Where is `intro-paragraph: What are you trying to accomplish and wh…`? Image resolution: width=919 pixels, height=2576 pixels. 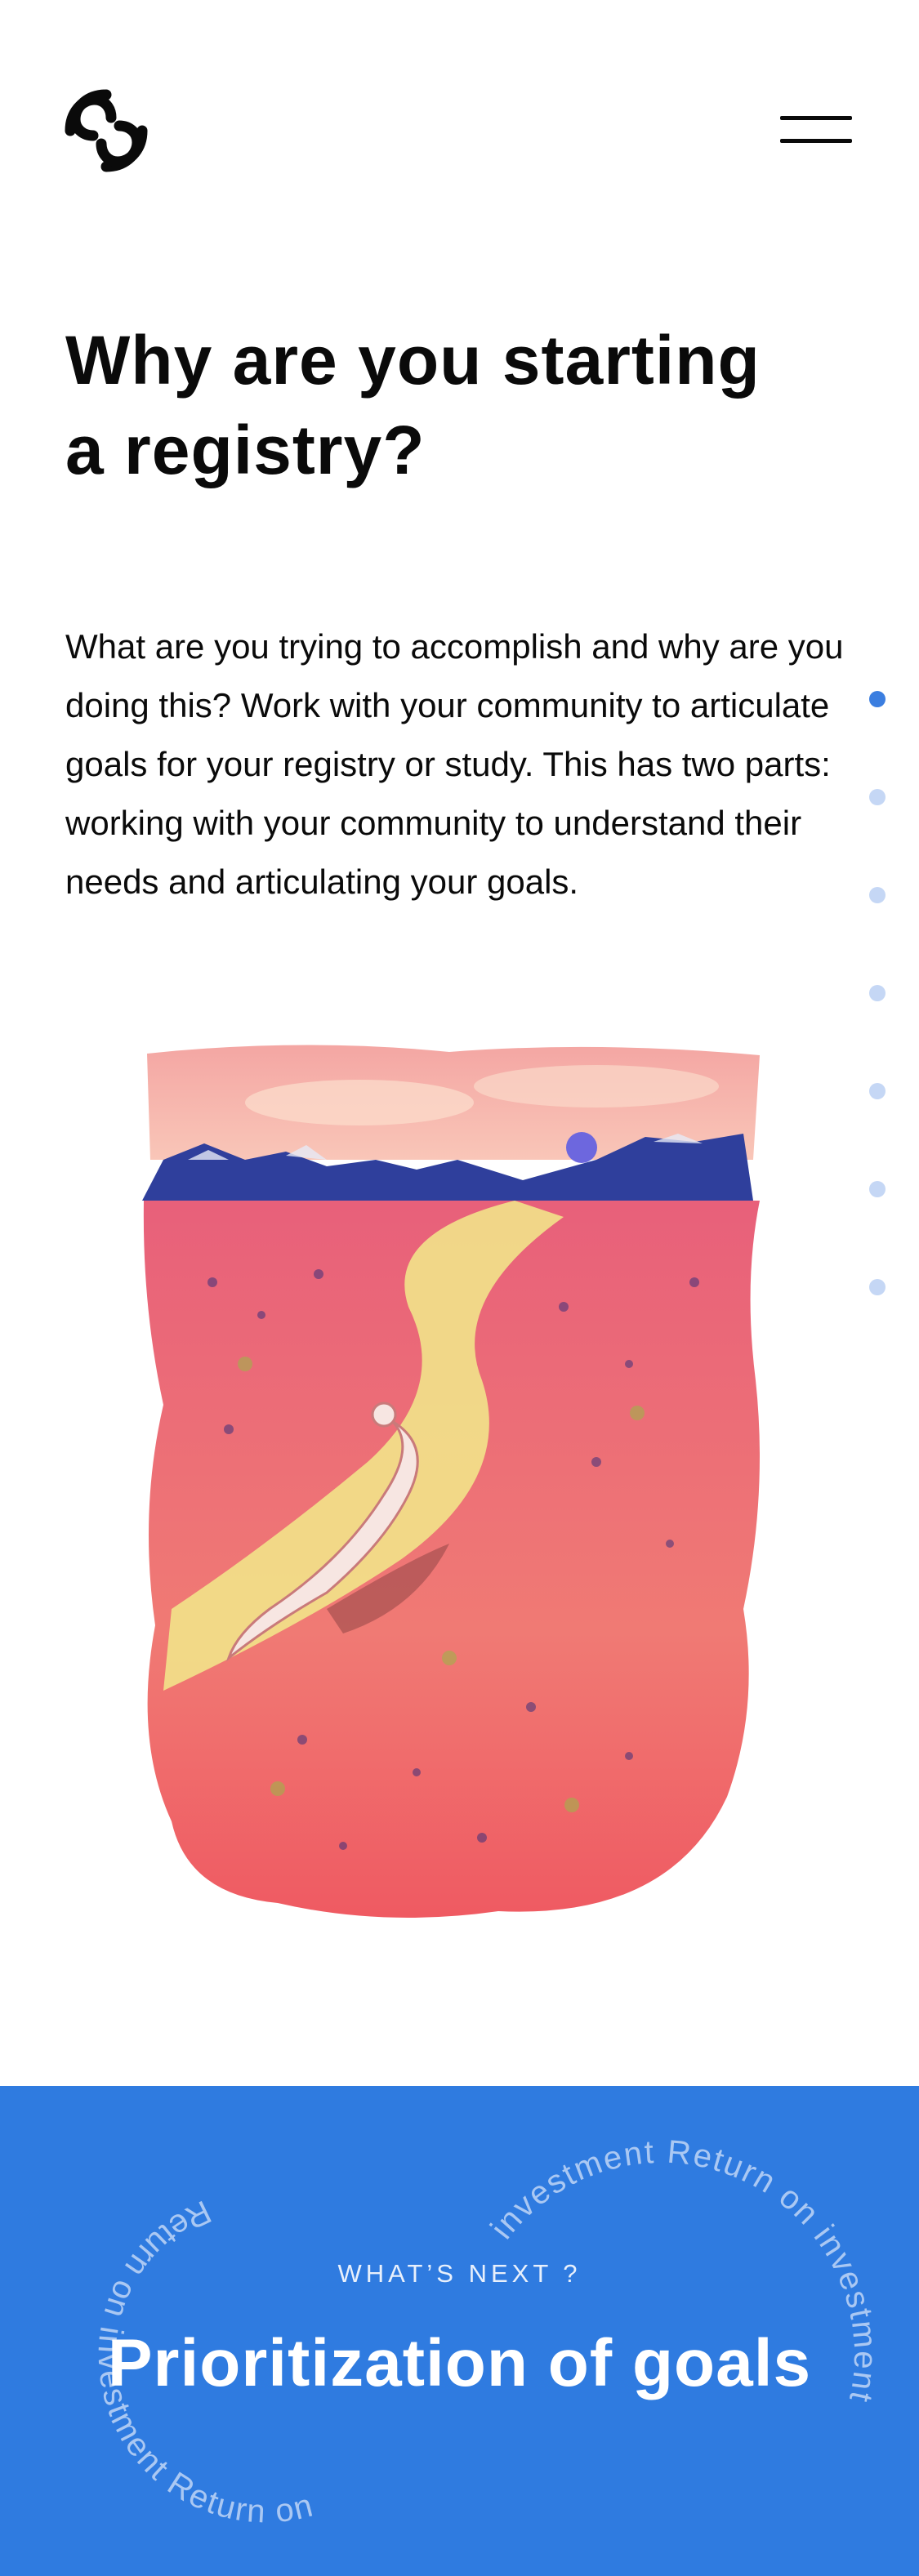 intro-paragraph: What are you trying to accomplish and wh… is located at coordinates (454, 764).